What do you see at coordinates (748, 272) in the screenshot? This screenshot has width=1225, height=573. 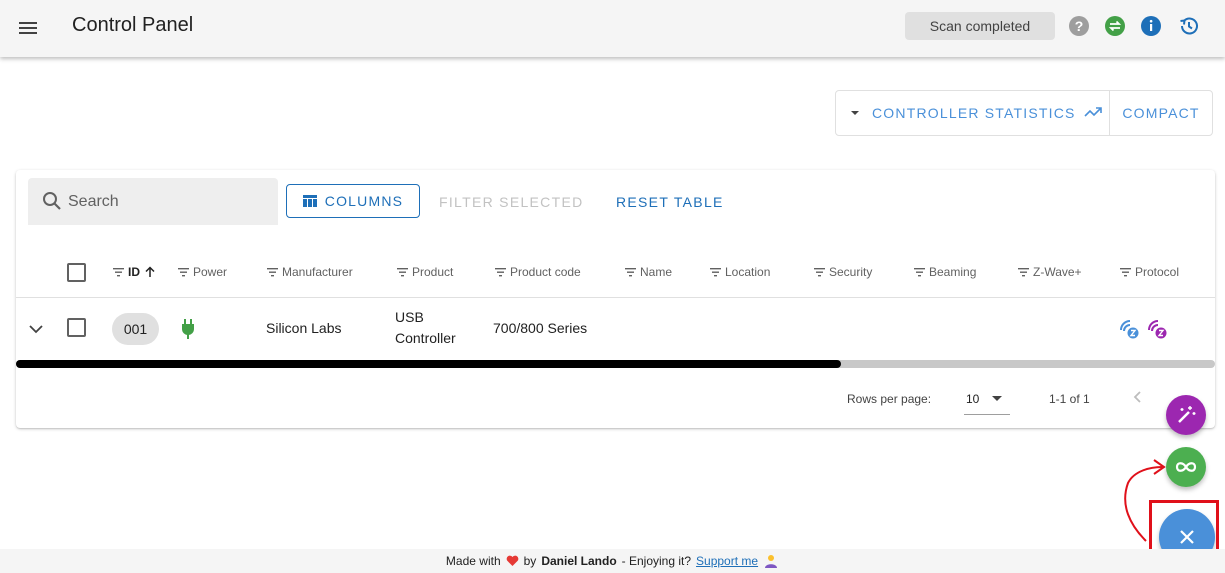 I see `column-header-label: Location` at bounding box center [748, 272].